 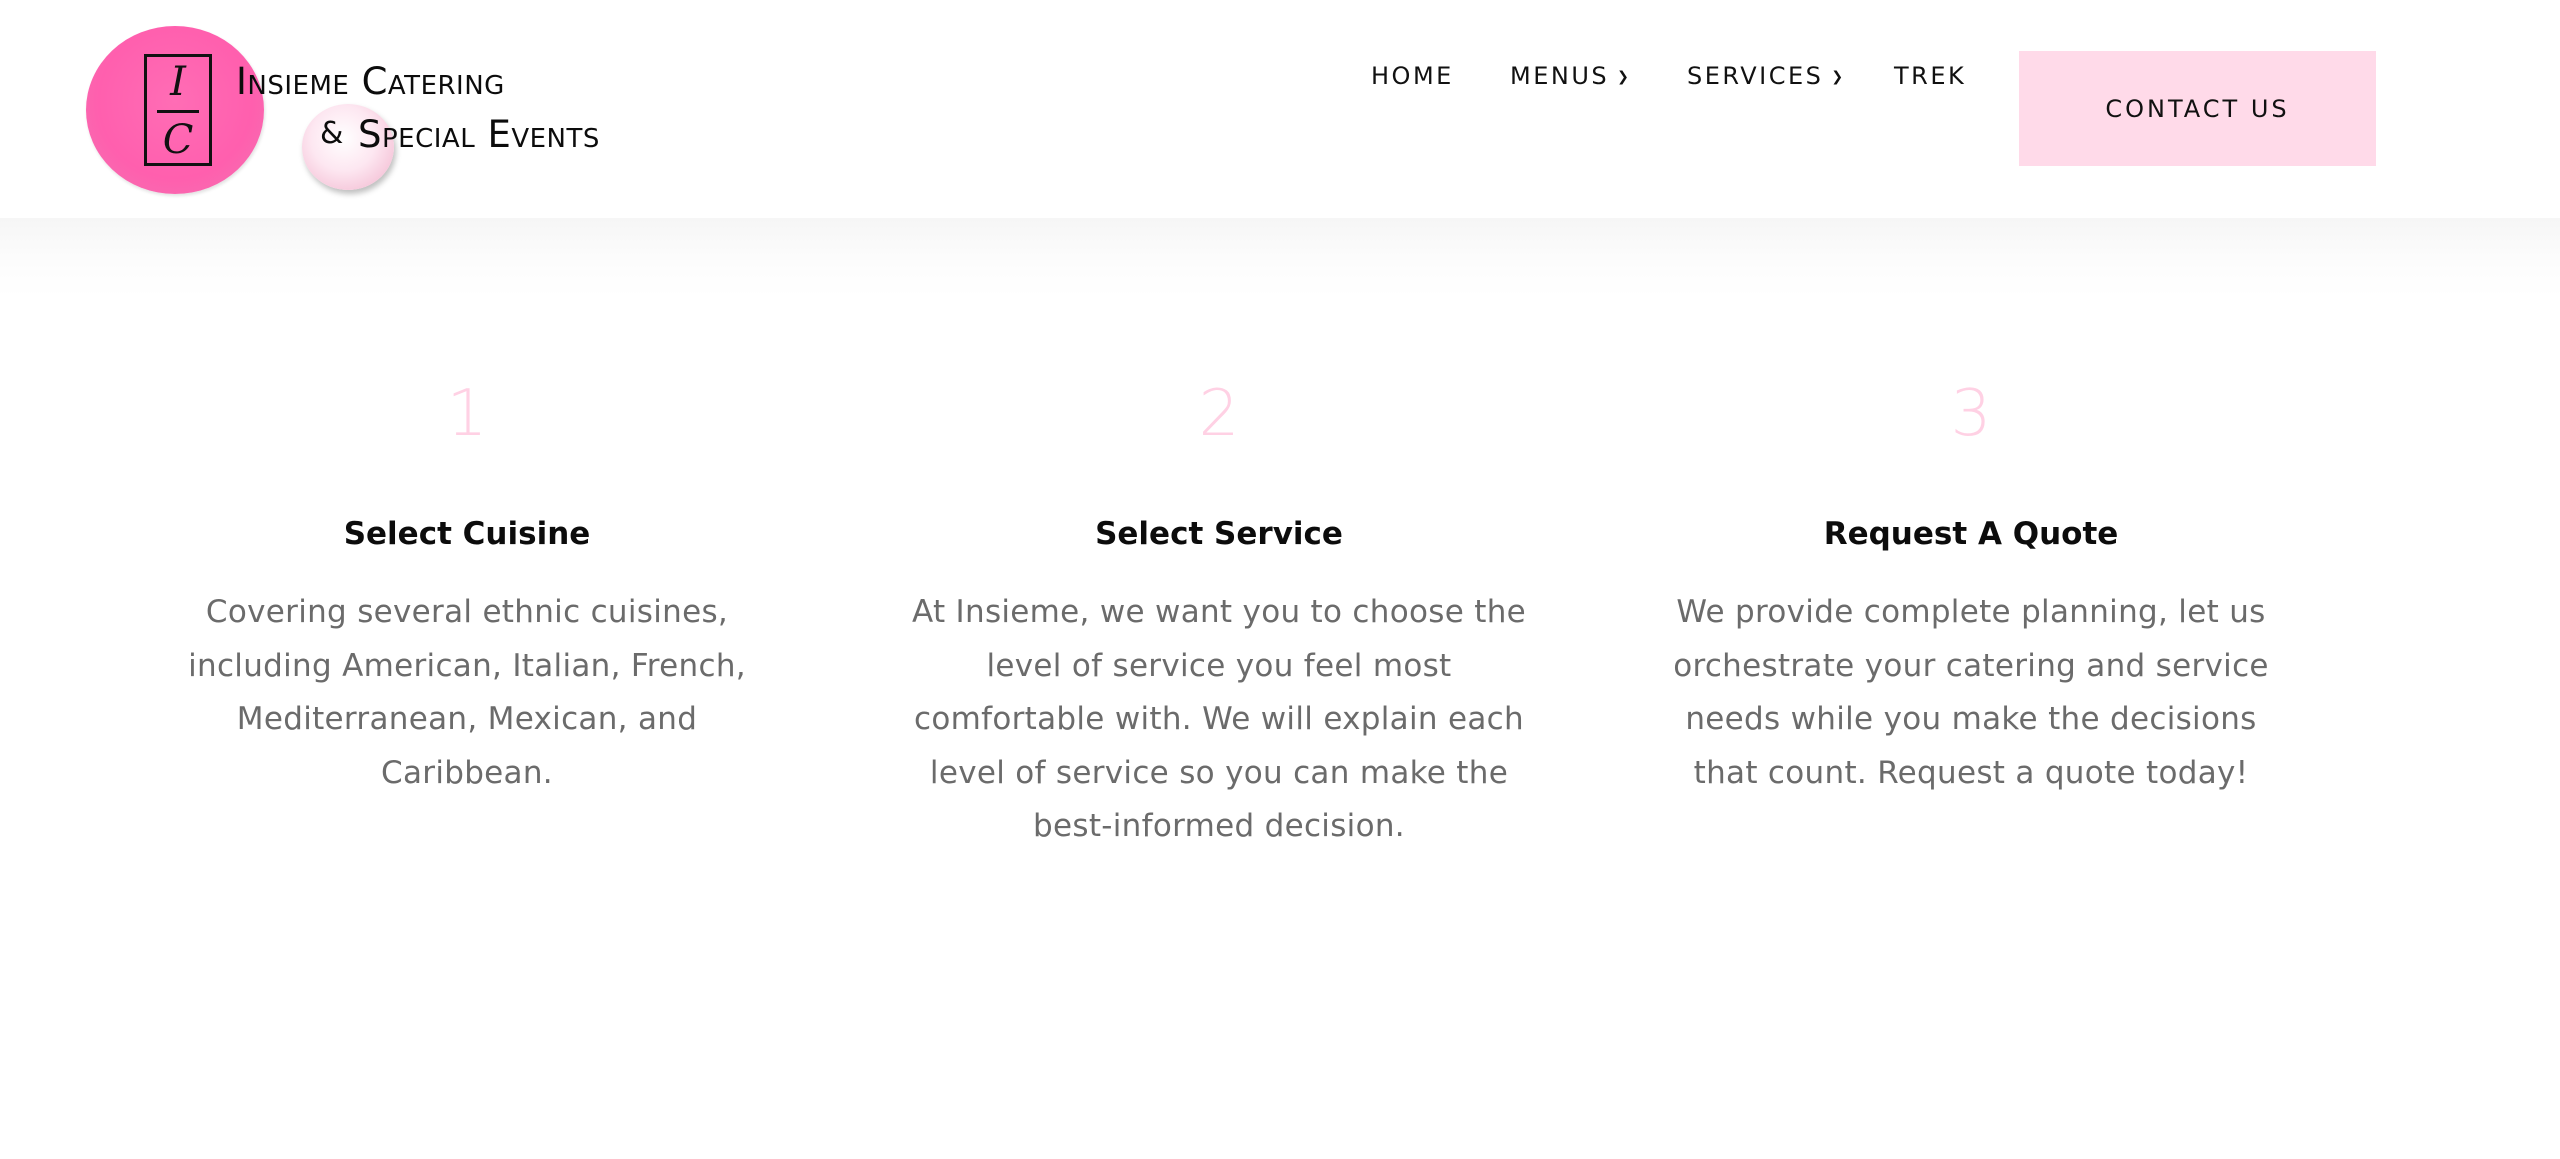 What do you see at coordinates (1971, 772) in the screenshot?
I see `step-description-line: that count. Request a quote today!` at bounding box center [1971, 772].